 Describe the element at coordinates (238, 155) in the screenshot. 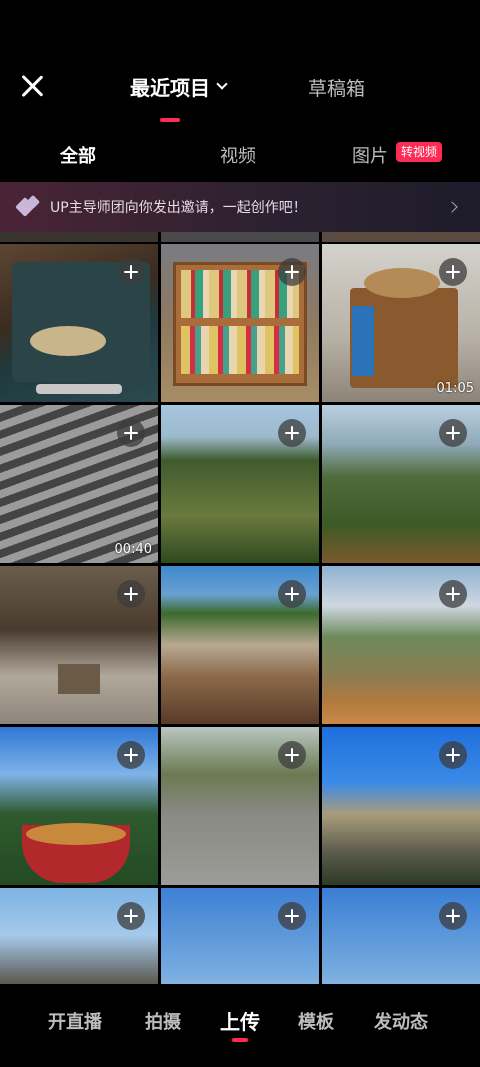

I see `filter-video: 视频` at that location.